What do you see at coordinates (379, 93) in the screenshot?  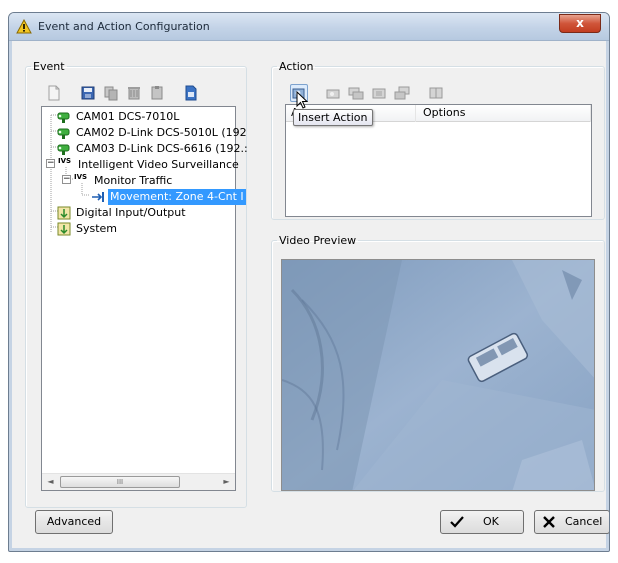 I see `delete-action-icon` at bounding box center [379, 93].